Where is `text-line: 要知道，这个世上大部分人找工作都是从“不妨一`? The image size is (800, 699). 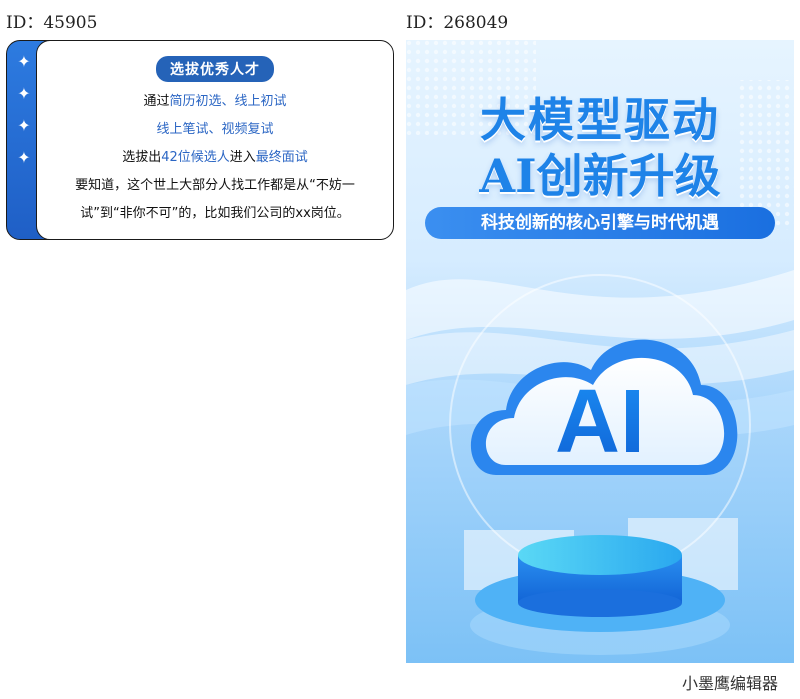 text-line: 要知道，这个世上大部分人找工作都是从“不妨一 is located at coordinates (215, 185).